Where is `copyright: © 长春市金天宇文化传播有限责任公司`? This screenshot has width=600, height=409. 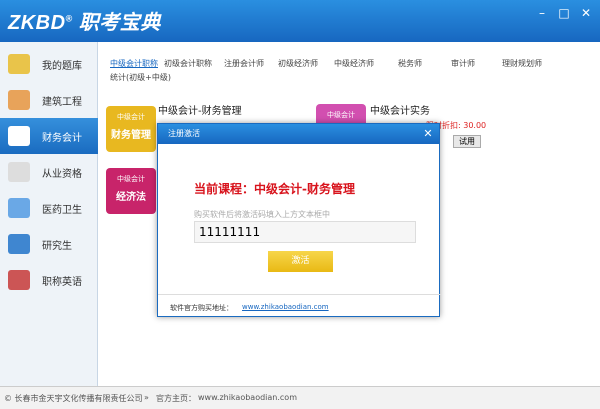
copyright: © 长春市金天宇文化传播有限责任公司 is located at coordinates (73, 398).